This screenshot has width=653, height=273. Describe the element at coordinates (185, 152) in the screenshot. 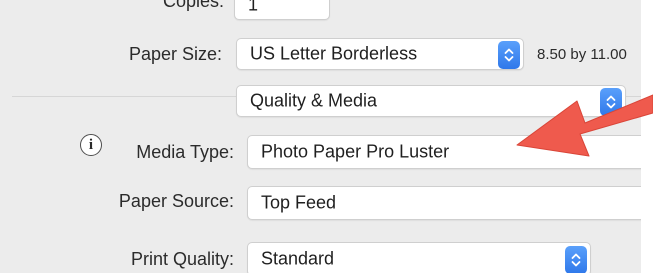

I see `media-type-label: Media Type:` at that location.